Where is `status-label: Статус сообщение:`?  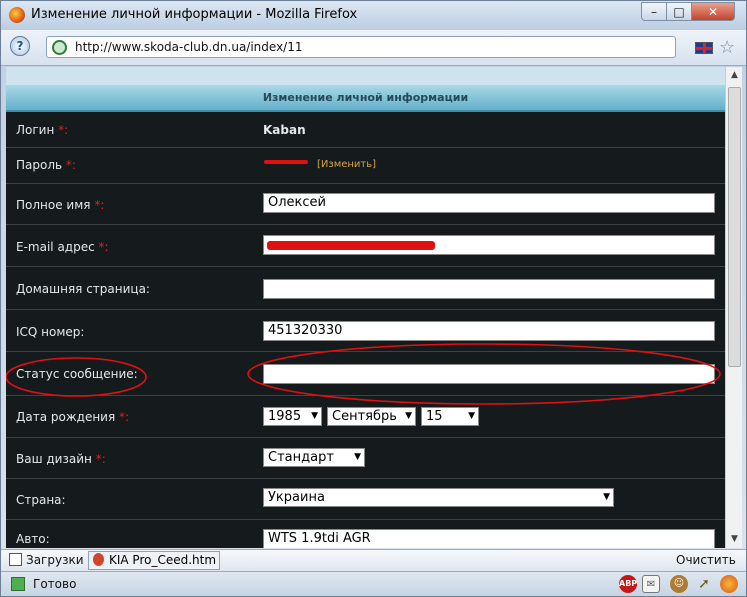 status-label: Статус сообщение: is located at coordinates (77, 374).